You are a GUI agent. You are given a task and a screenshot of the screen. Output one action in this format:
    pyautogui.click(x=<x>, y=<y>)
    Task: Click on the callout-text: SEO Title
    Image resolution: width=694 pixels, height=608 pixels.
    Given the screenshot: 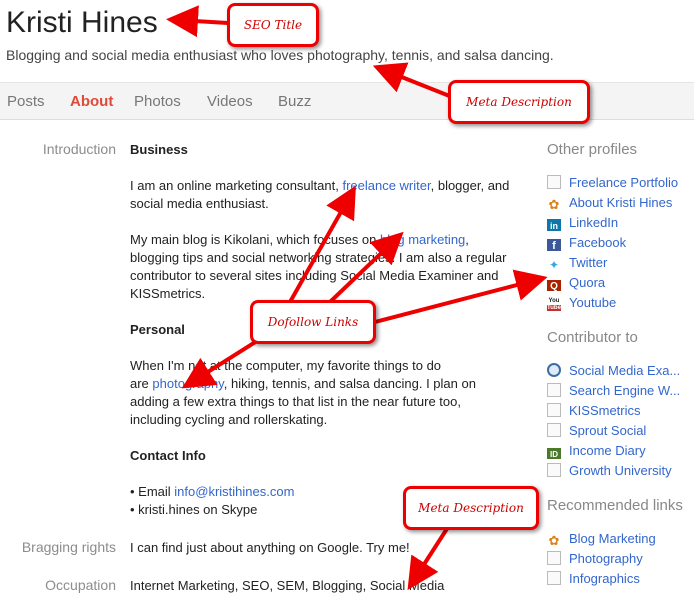 What is the action you would take?
    pyautogui.click(x=273, y=25)
    